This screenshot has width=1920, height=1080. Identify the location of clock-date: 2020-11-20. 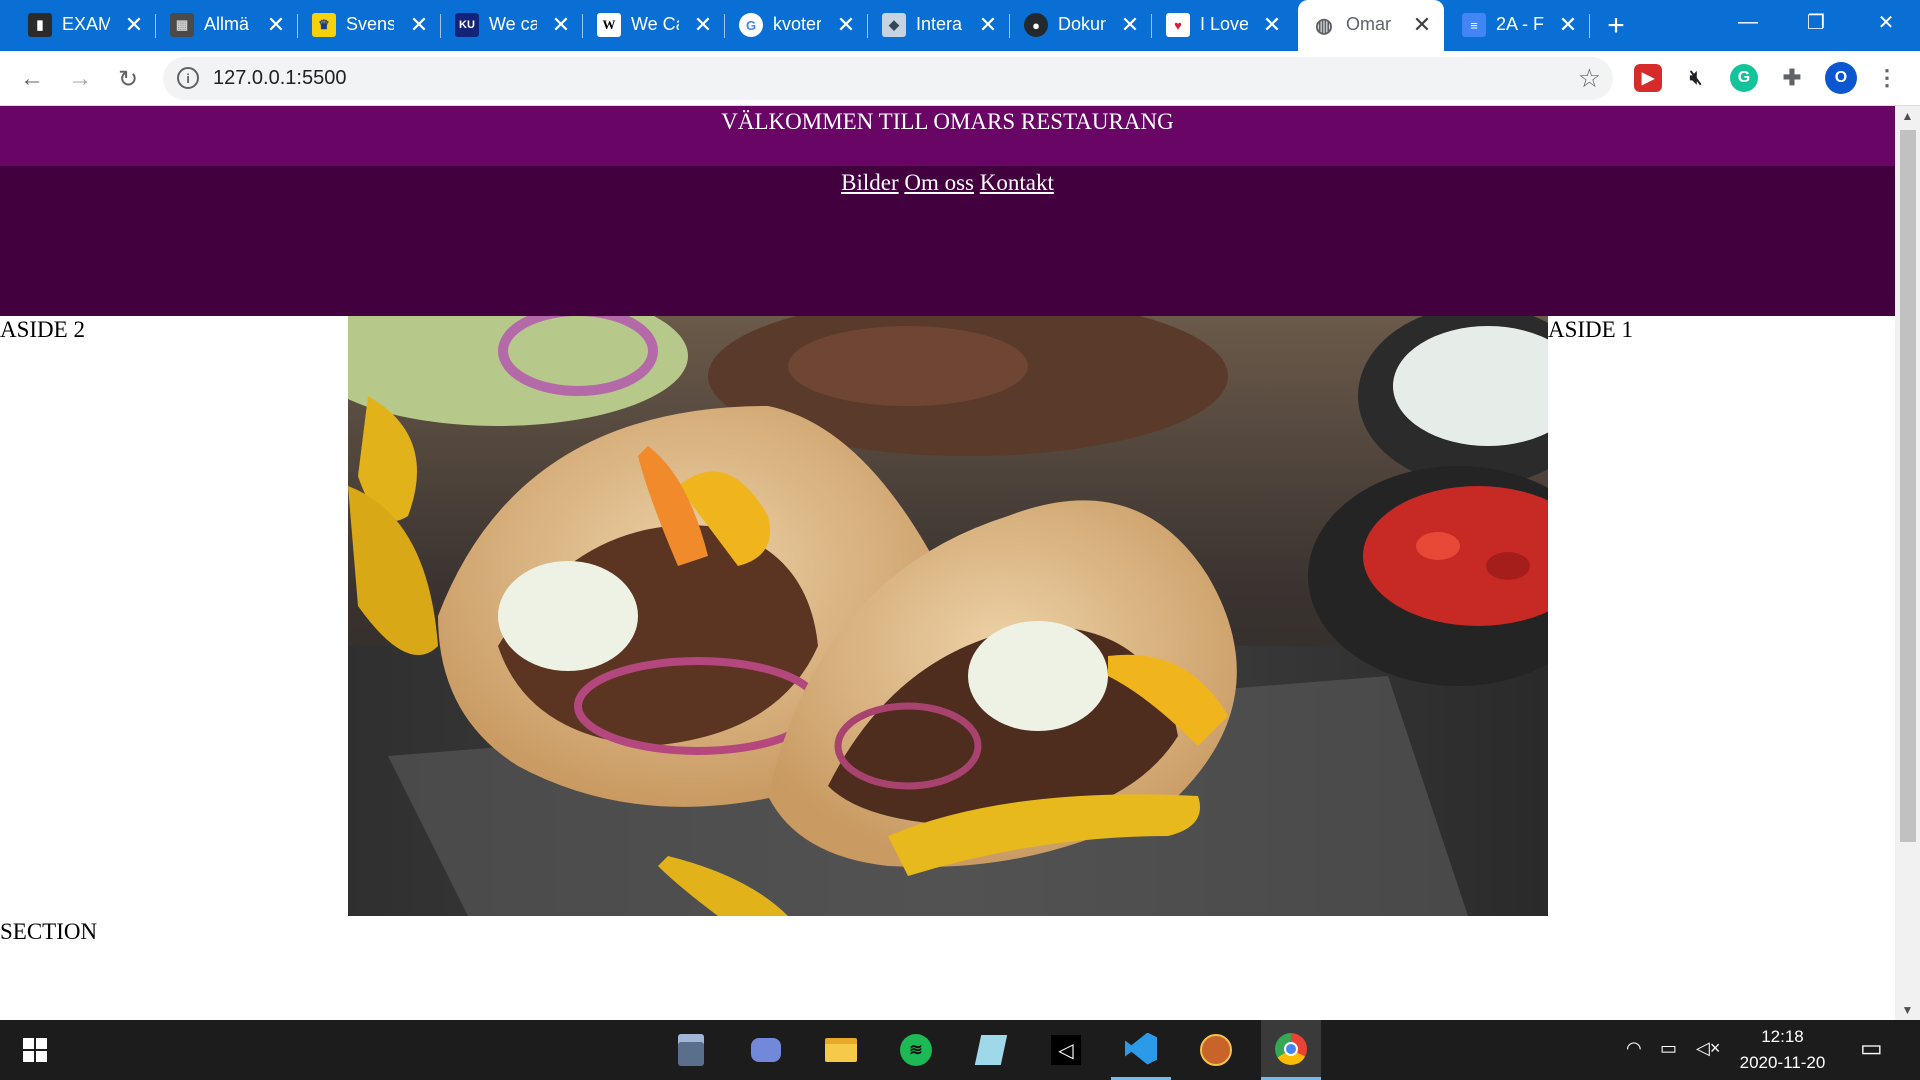
(1782, 1062).